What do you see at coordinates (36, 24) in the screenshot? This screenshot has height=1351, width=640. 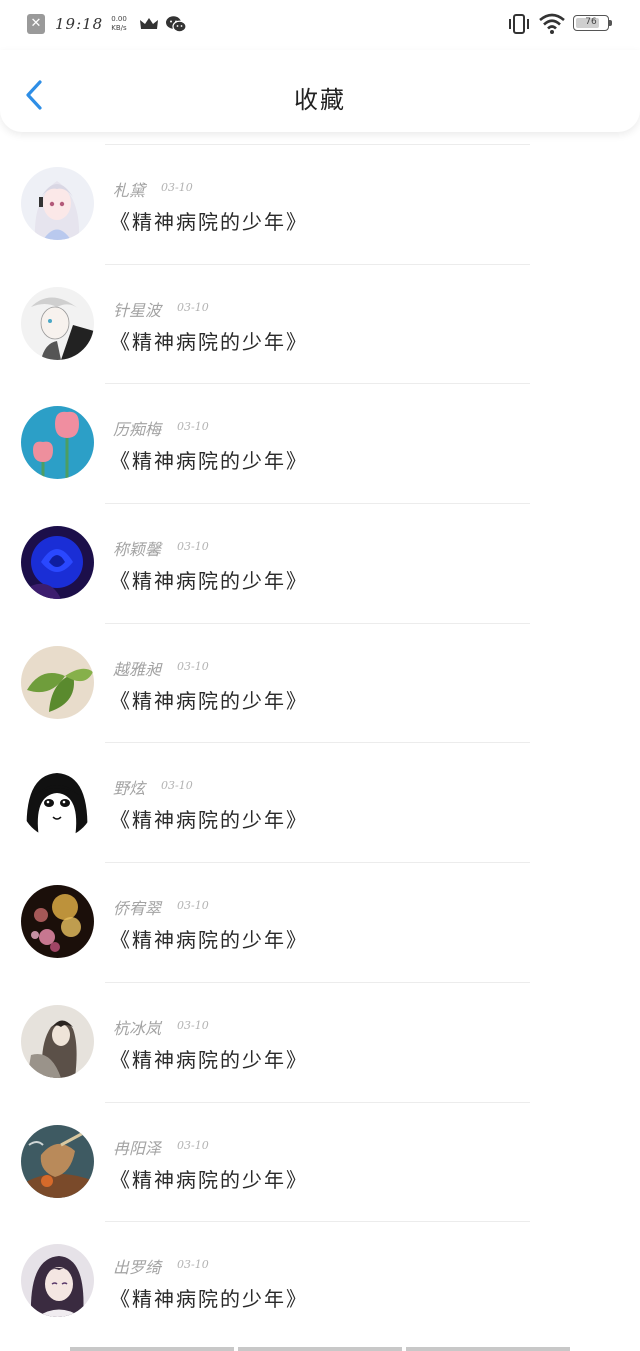 I see `close-notification-icon: ✕` at bounding box center [36, 24].